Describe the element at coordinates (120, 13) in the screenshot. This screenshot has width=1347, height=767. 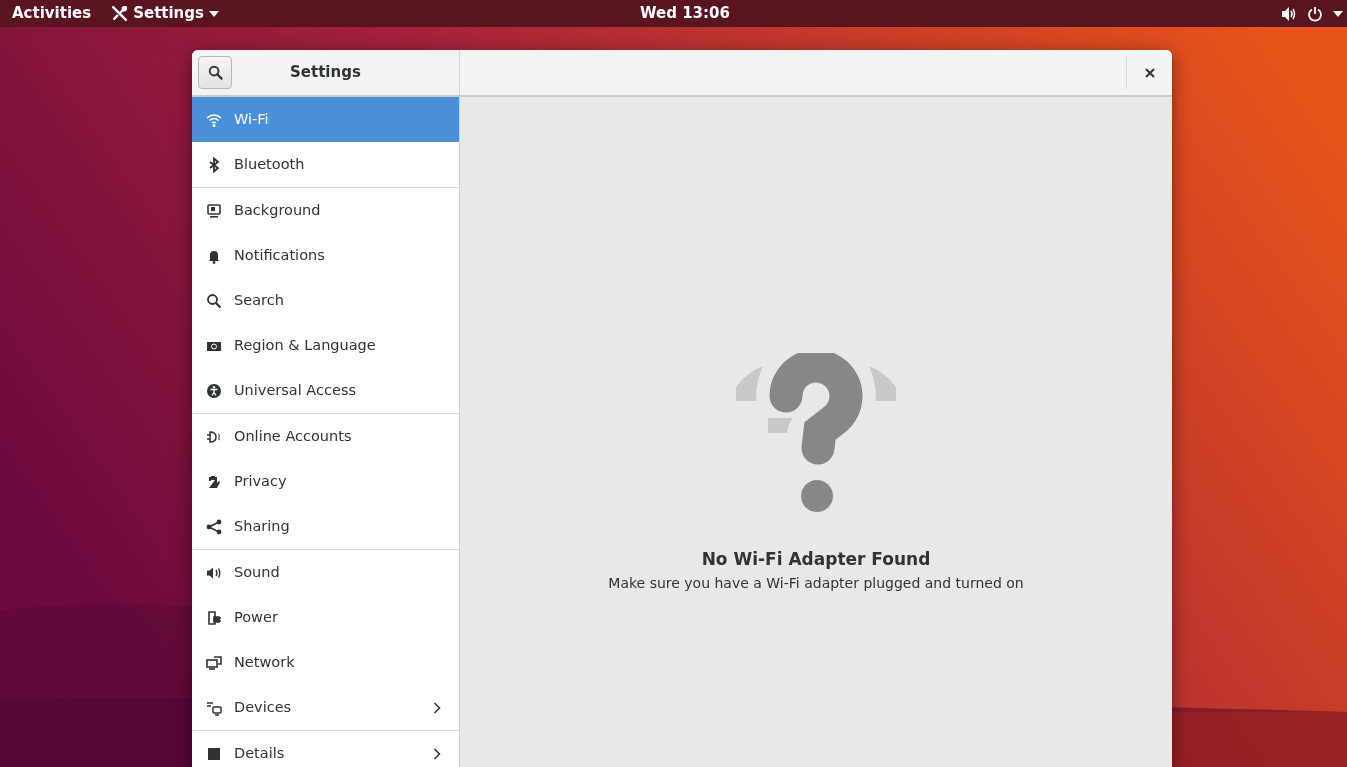
I see `tools-icon` at that location.